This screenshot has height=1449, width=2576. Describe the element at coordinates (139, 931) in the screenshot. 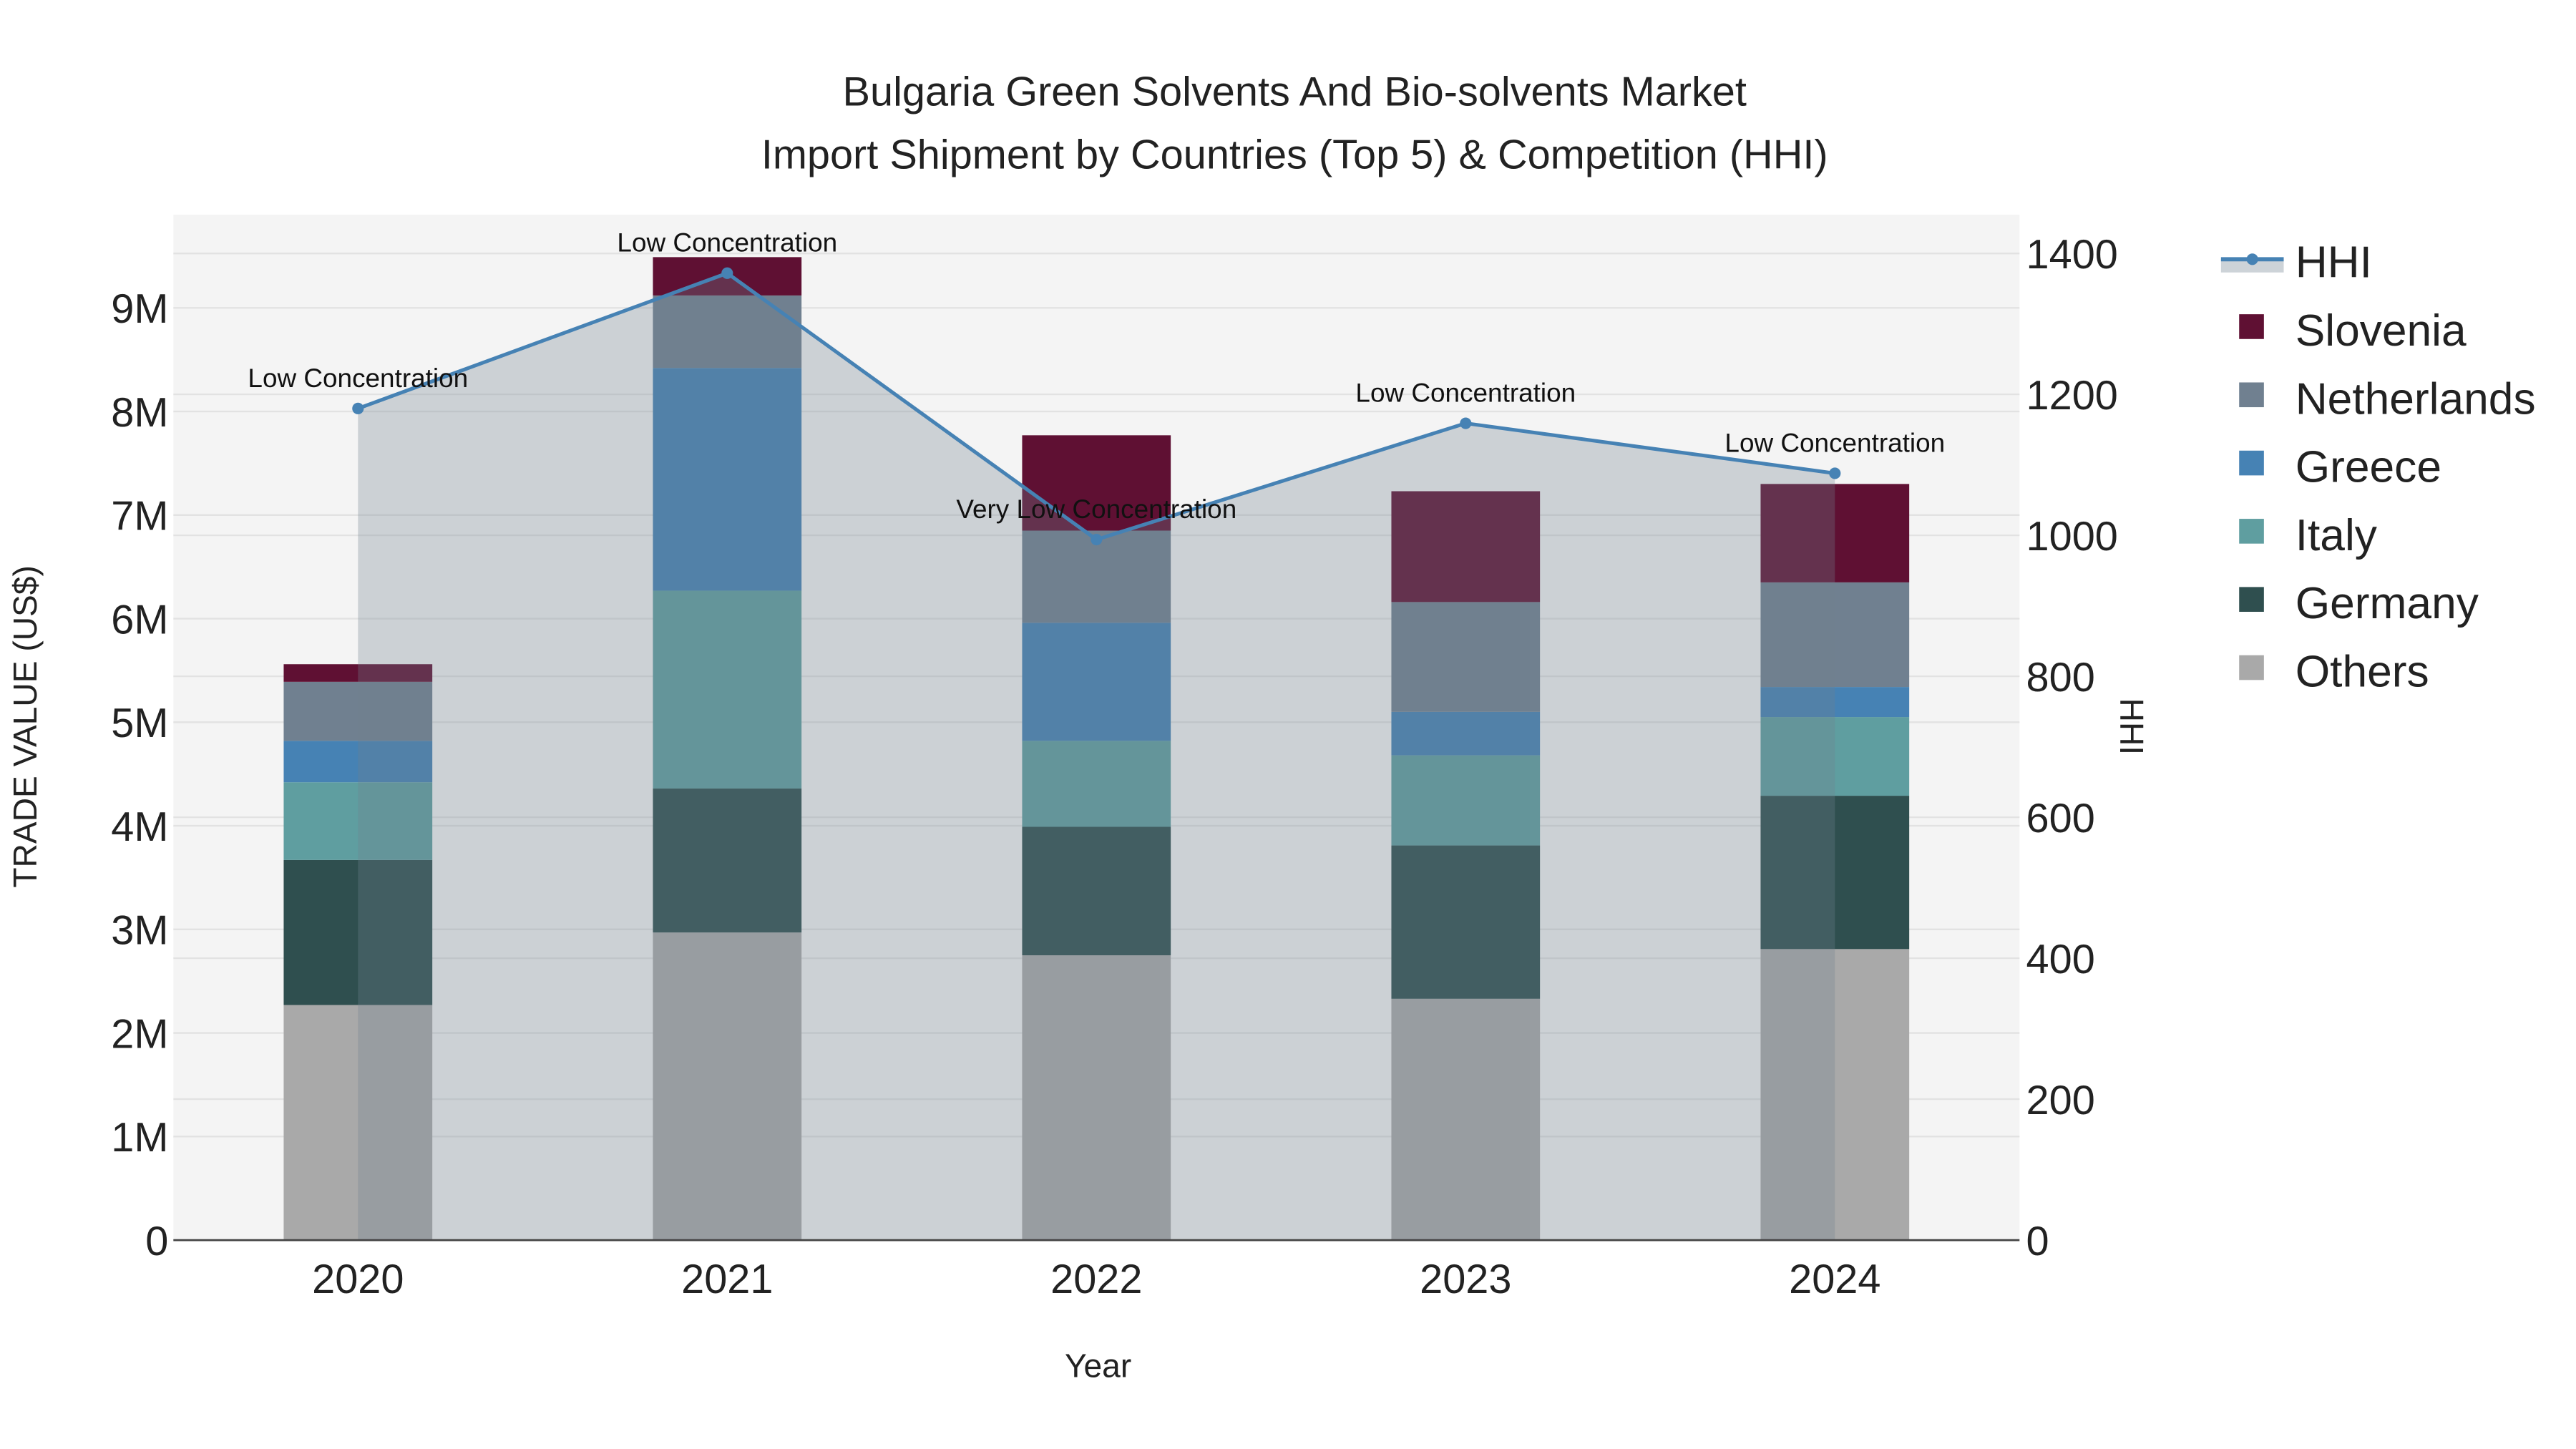

I see `y-tick-label: 3M` at that location.